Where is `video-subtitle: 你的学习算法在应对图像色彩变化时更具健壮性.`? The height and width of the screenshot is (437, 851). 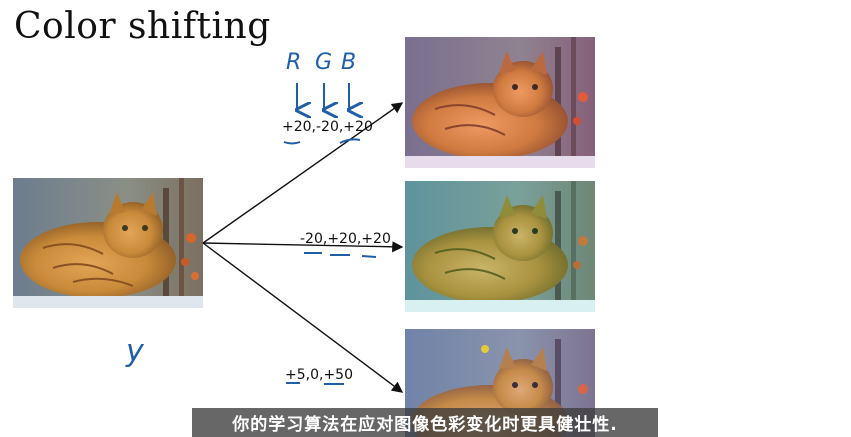 video-subtitle: 你的学习算法在应对图像色彩变化时更具健壮性. is located at coordinates (425, 422).